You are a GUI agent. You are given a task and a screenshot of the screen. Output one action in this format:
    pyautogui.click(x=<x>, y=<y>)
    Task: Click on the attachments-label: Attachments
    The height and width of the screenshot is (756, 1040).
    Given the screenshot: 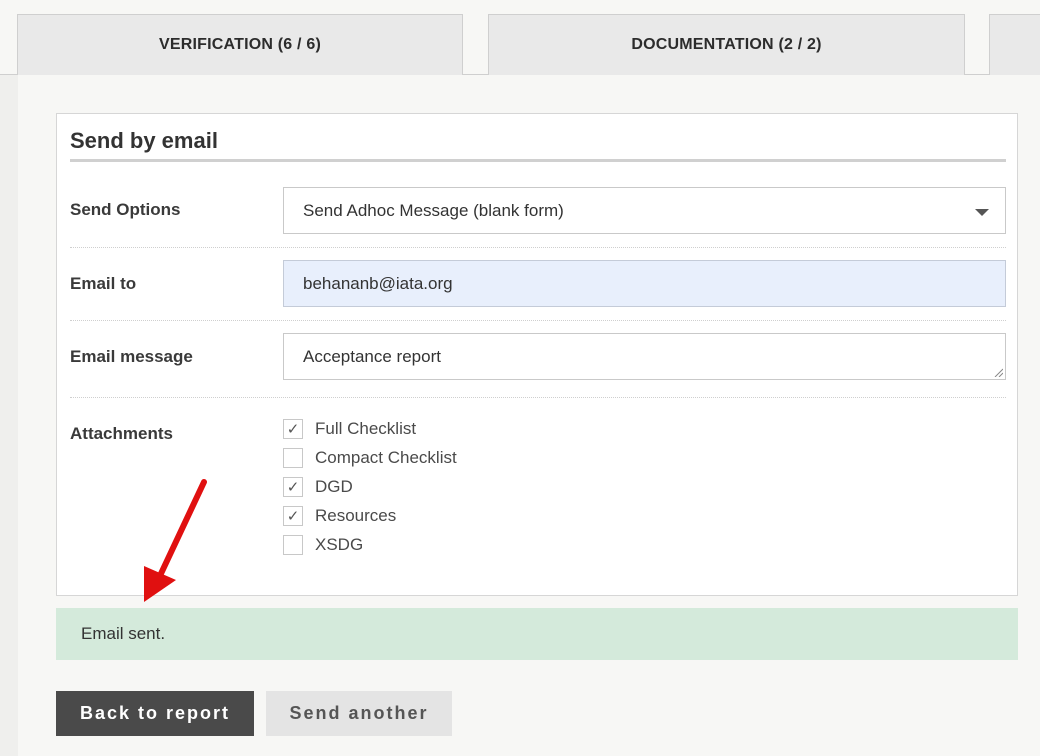 What is the action you would take?
    pyautogui.click(x=121, y=433)
    